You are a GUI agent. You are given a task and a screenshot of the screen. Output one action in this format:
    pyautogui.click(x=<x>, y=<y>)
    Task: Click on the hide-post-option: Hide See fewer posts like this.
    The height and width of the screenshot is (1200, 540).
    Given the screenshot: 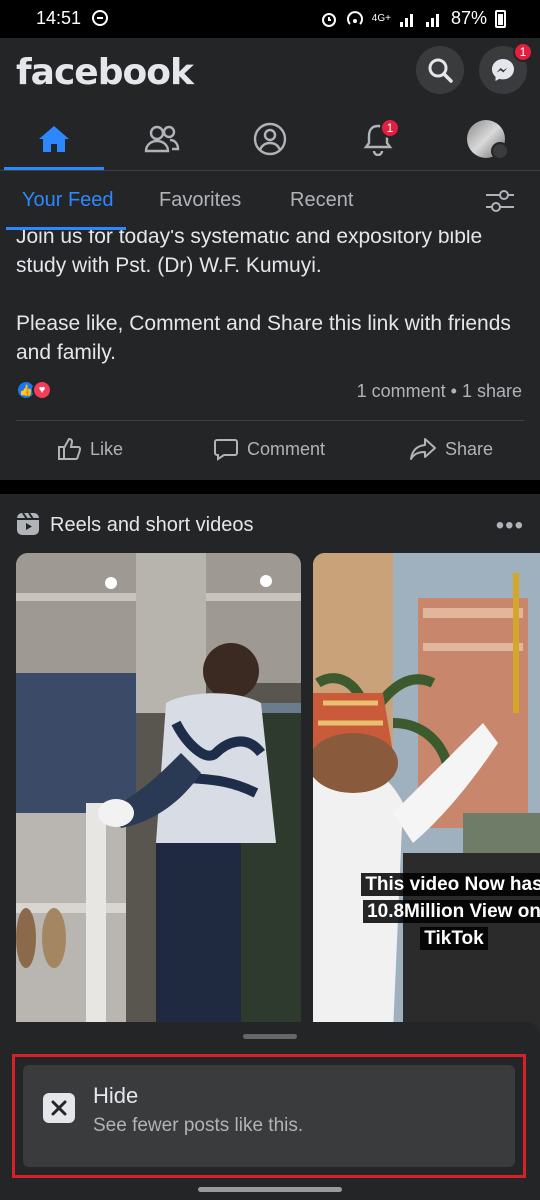 What is the action you would take?
    pyautogui.click(x=269, y=1116)
    